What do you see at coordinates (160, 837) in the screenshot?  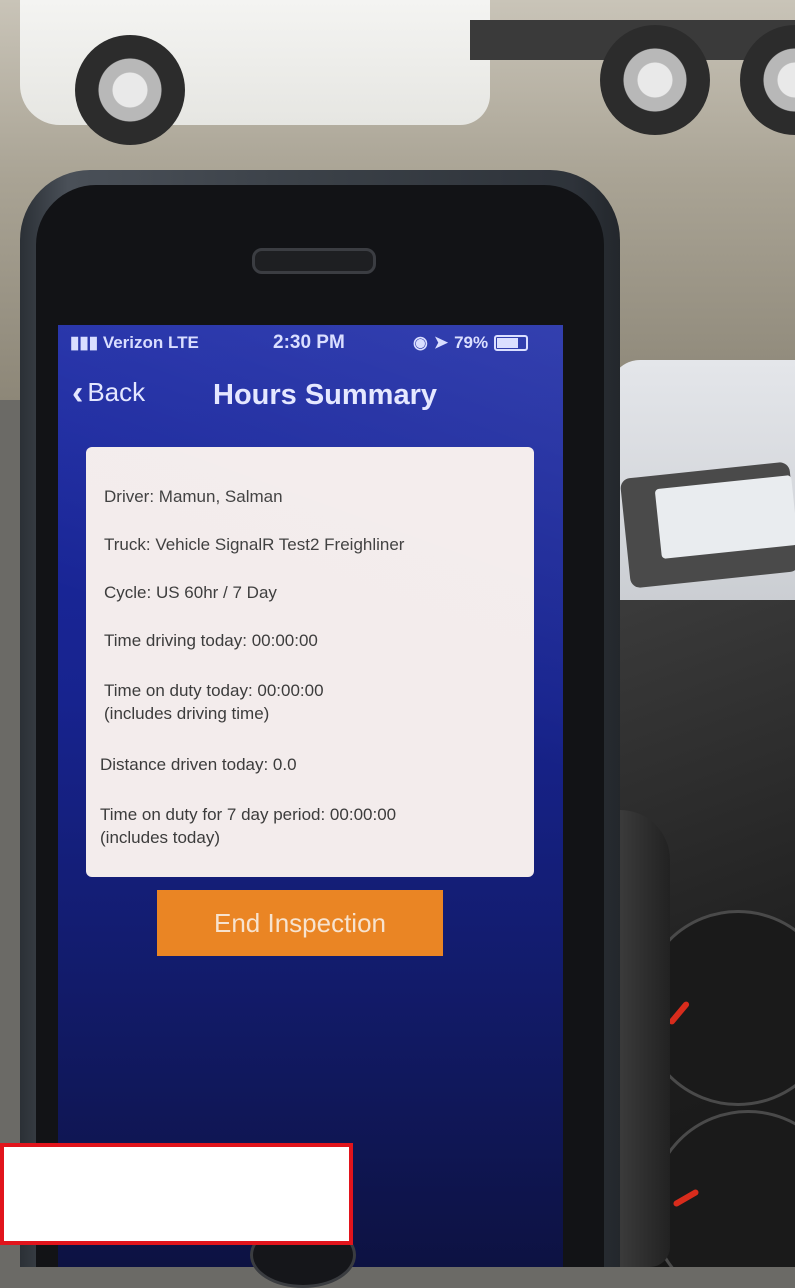 I see `time-7day-note: (includes today)` at bounding box center [160, 837].